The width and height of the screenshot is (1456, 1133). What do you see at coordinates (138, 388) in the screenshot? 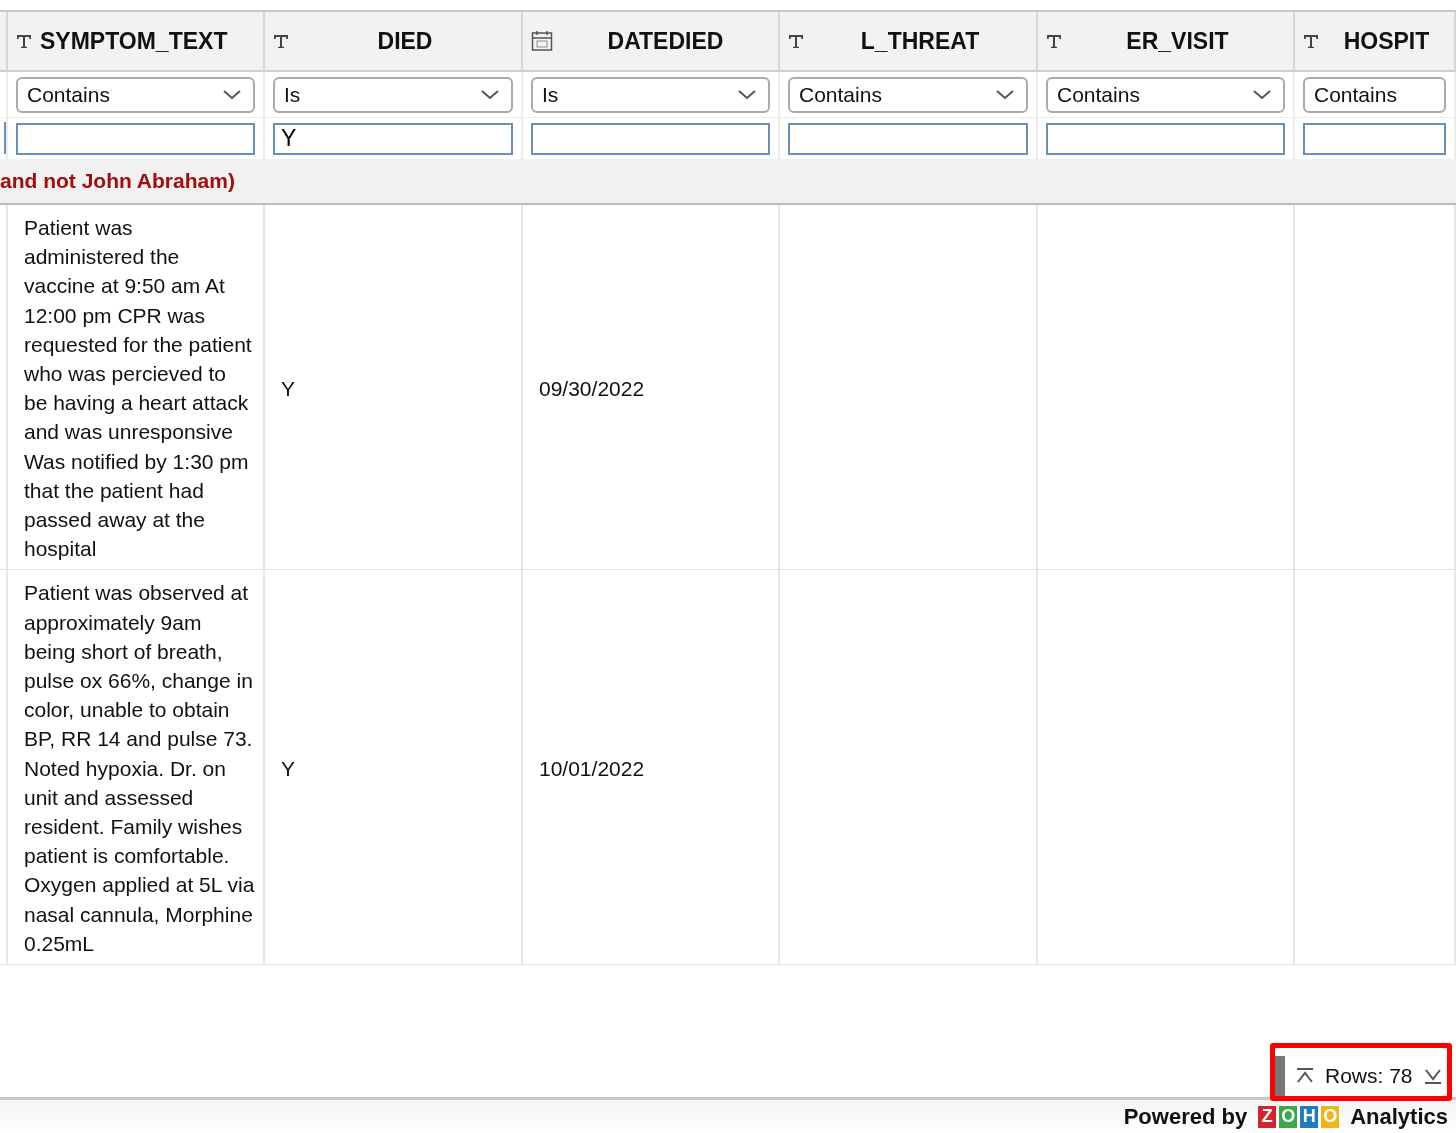
I see `table-cell: Patient was administered the vaccine at 9:50 am At 12:00 pm CPR was requested for the patient who was percieved to be having a heart attack and was unresponsive Was notified by 1:30 pm that the patient had passed away at the hospital` at bounding box center [138, 388].